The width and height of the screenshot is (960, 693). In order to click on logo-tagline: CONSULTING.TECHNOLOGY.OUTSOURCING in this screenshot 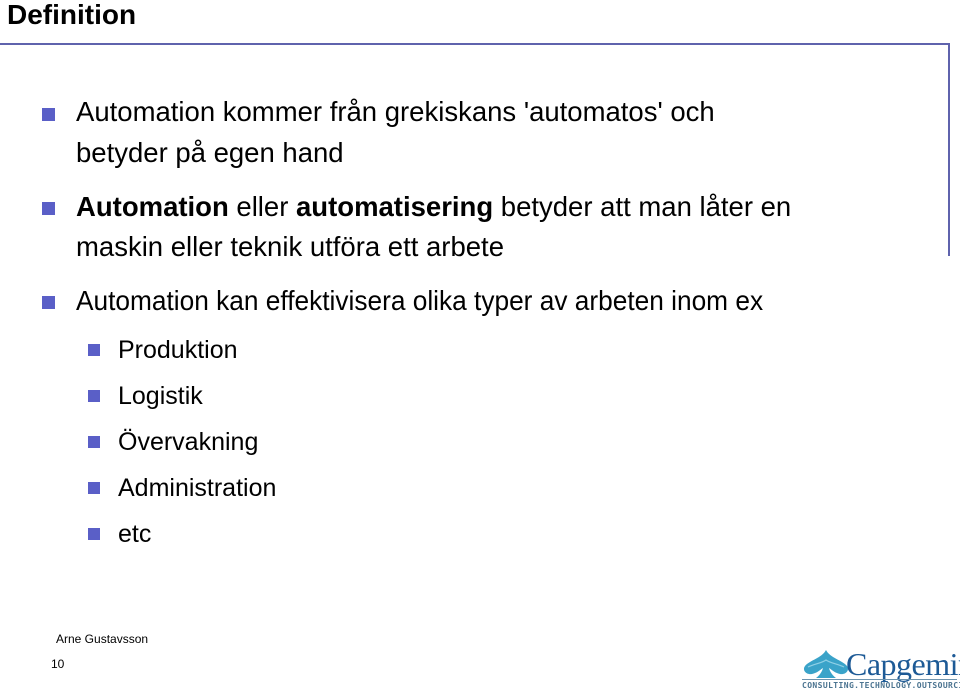, I will do `click(881, 685)`.